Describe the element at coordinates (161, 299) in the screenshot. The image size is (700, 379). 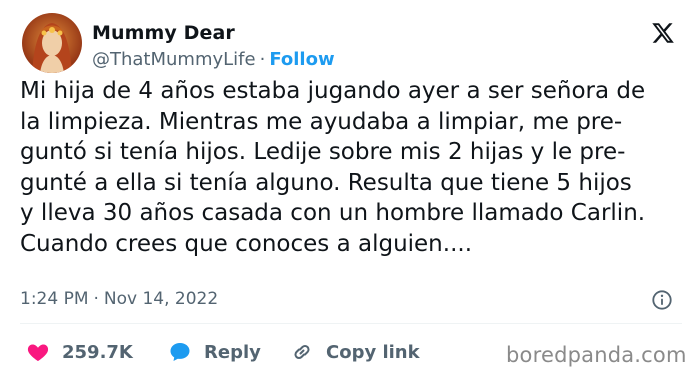
I see `tweet-date: Nov 14, 2022` at that location.